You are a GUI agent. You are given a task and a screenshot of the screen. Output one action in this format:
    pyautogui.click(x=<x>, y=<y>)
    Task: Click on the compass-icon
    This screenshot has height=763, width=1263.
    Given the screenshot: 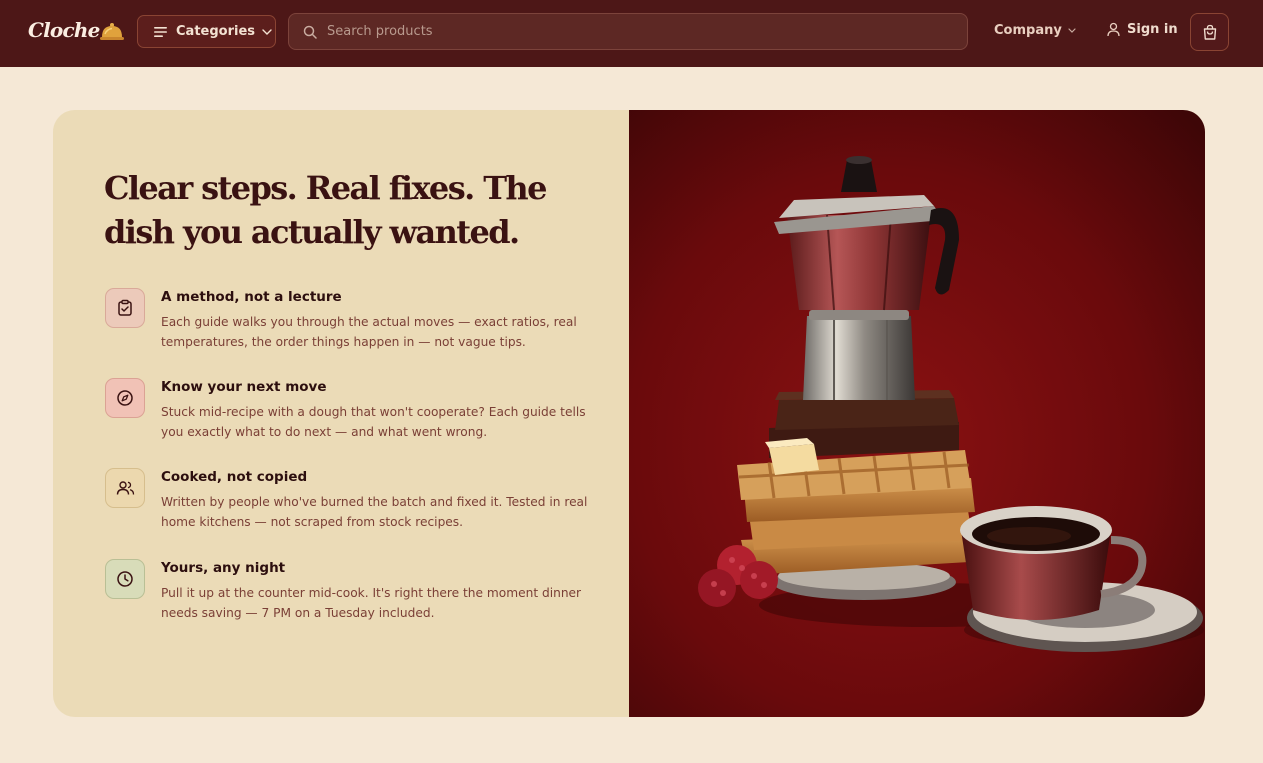 What is the action you would take?
    pyautogui.click(x=125, y=398)
    